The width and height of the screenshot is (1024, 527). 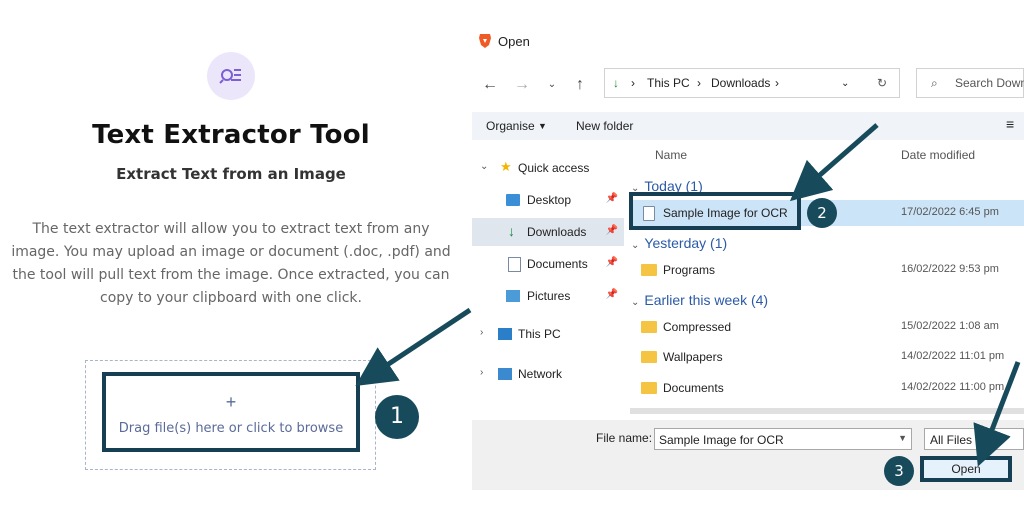 I want to click on sidebar-item-network: › Network, so click(x=548, y=374).